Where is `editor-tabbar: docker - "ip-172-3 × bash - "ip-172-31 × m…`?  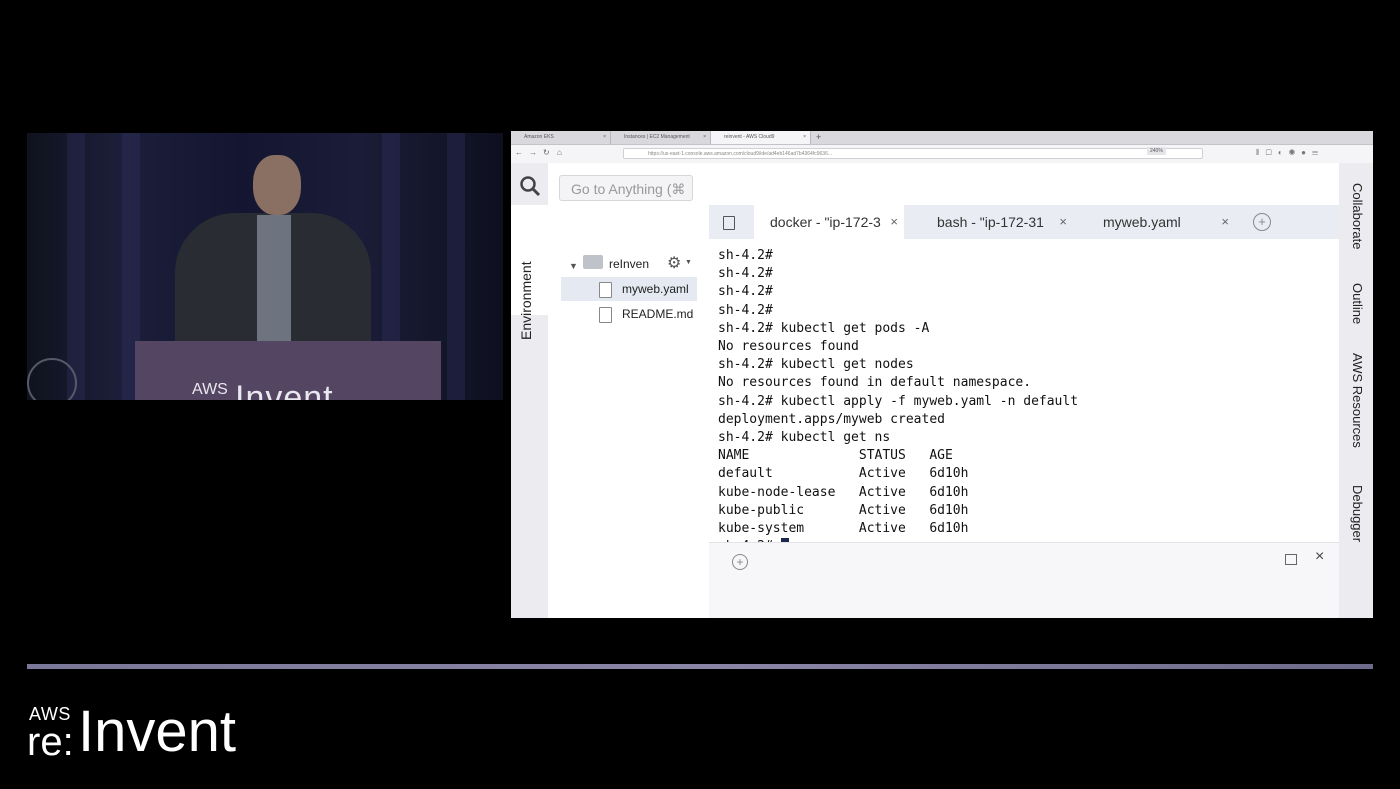 editor-tabbar: docker - "ip-172-3 × bash - "ip-172-31 × m… is located at coordinates (1024, 222).